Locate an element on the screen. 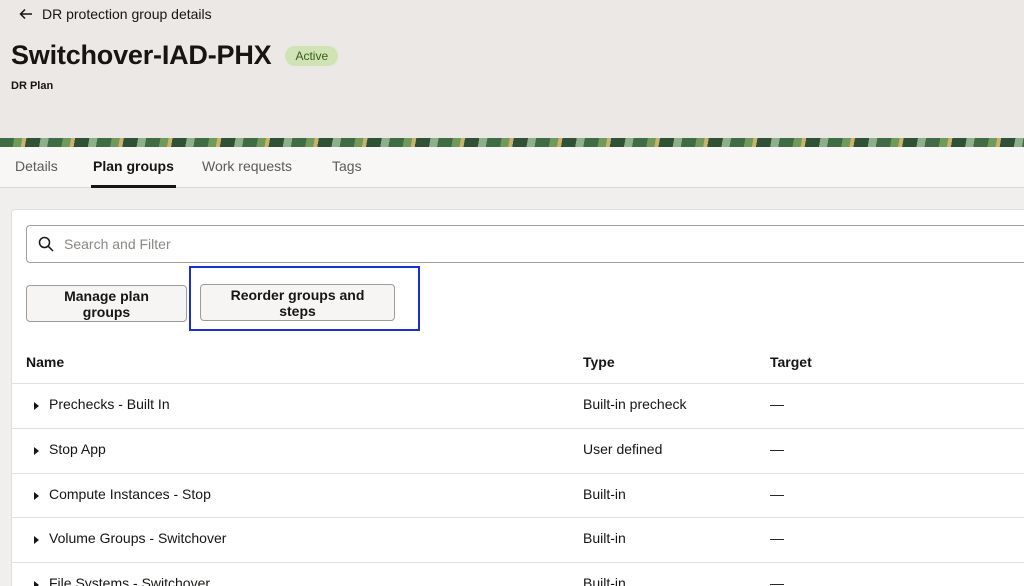 Image resolution: width=1024 pixels, height=586 pixels. search-icon is located at coordinates (46, 244).